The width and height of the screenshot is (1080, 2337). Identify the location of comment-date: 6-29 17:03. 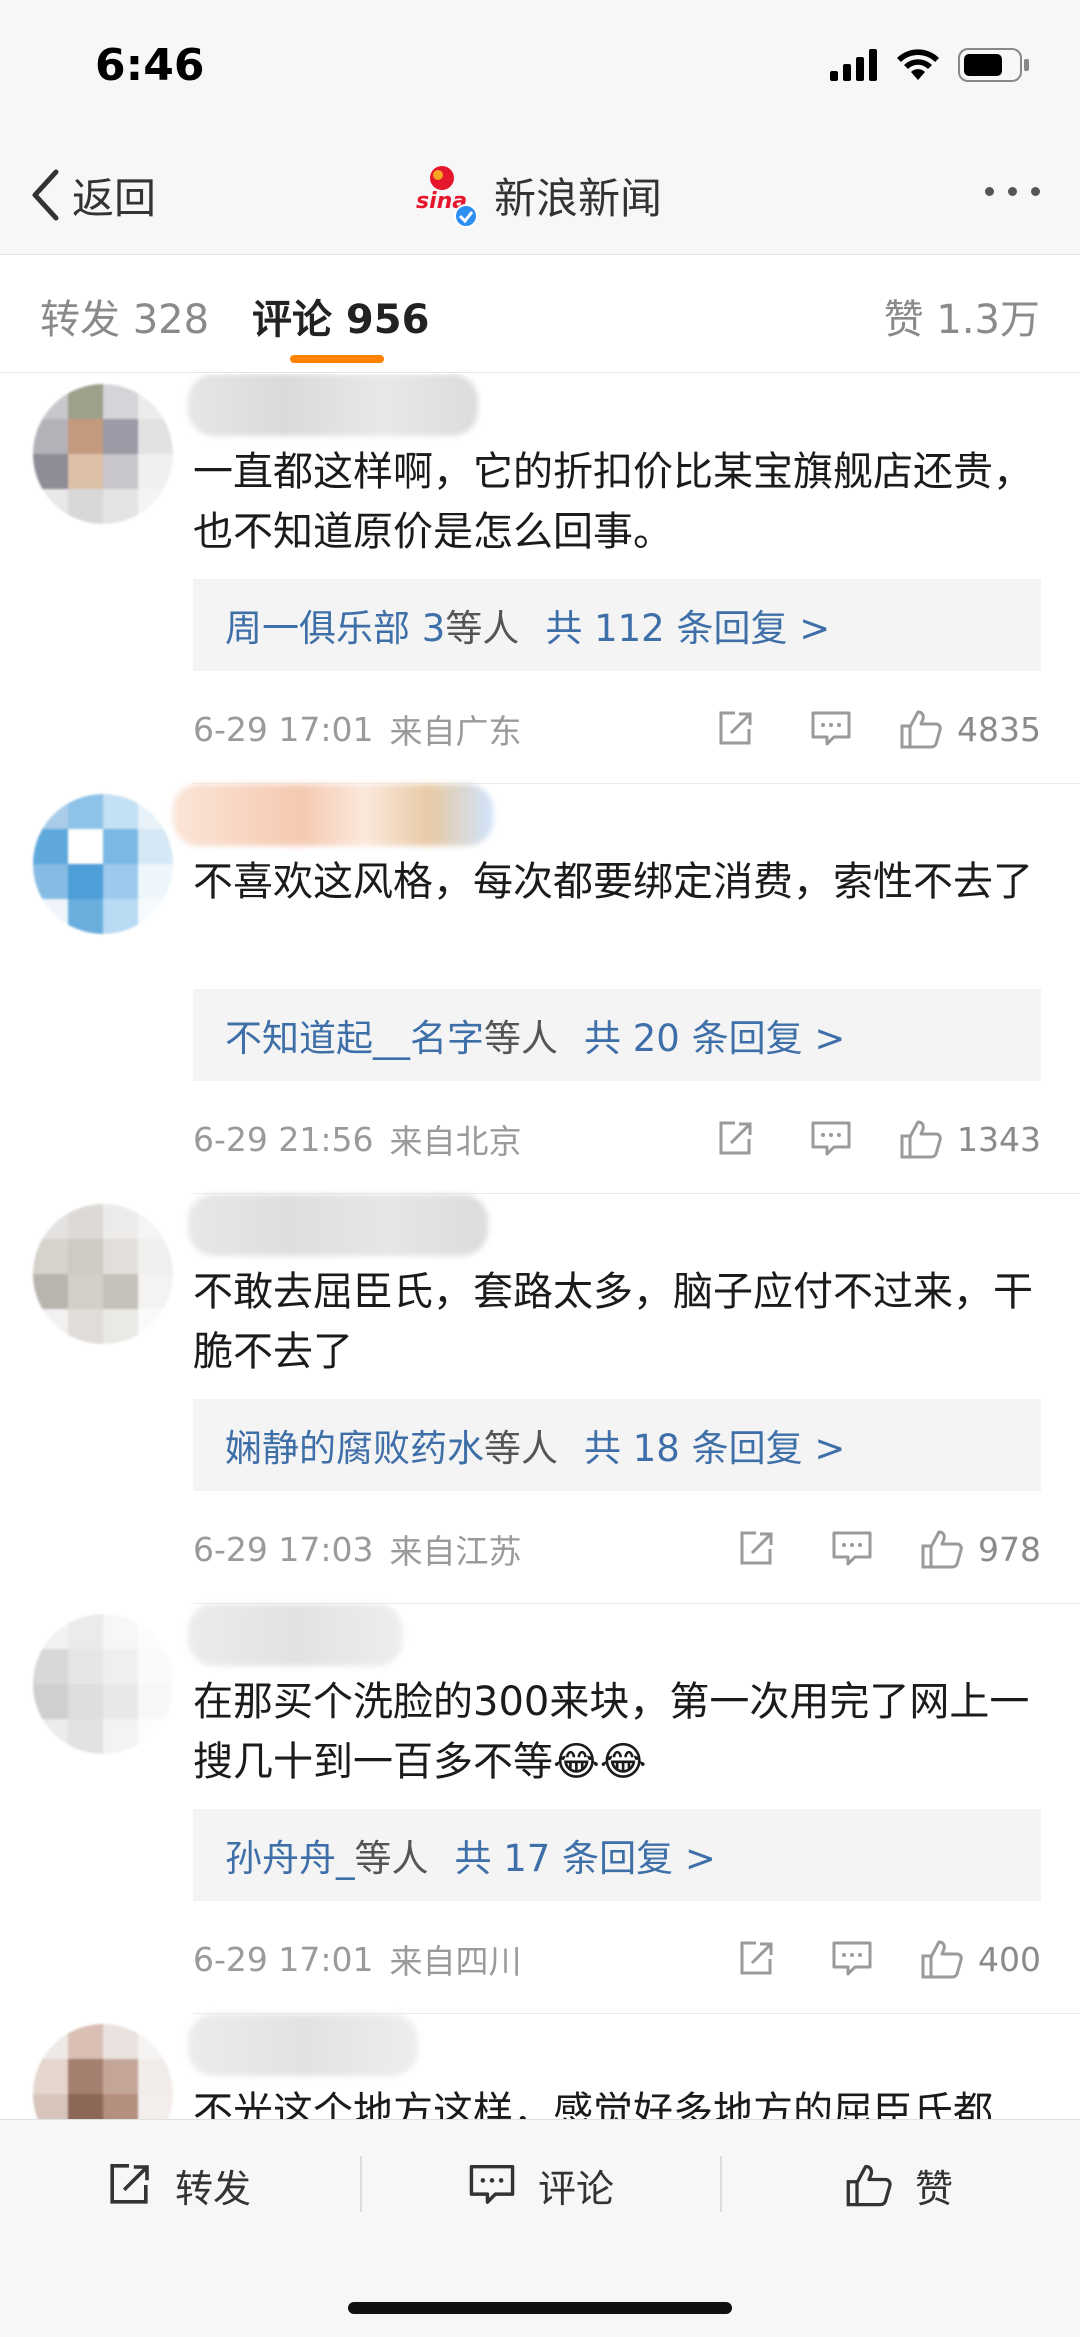
(283, 1549).